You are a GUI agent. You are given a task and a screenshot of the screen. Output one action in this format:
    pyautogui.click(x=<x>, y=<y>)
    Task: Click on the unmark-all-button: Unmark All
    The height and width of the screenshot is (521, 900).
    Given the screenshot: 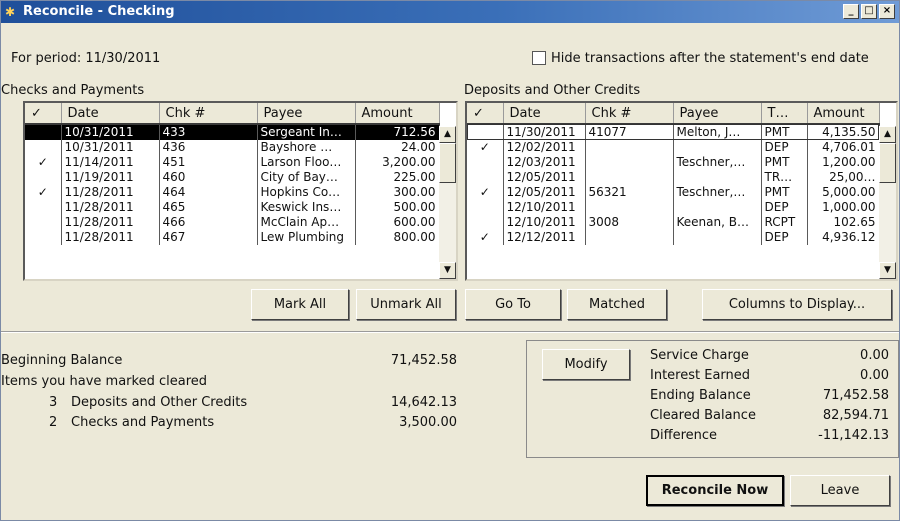 What is the action you would take?
    pyautogui.click(x=406, y=304)
    